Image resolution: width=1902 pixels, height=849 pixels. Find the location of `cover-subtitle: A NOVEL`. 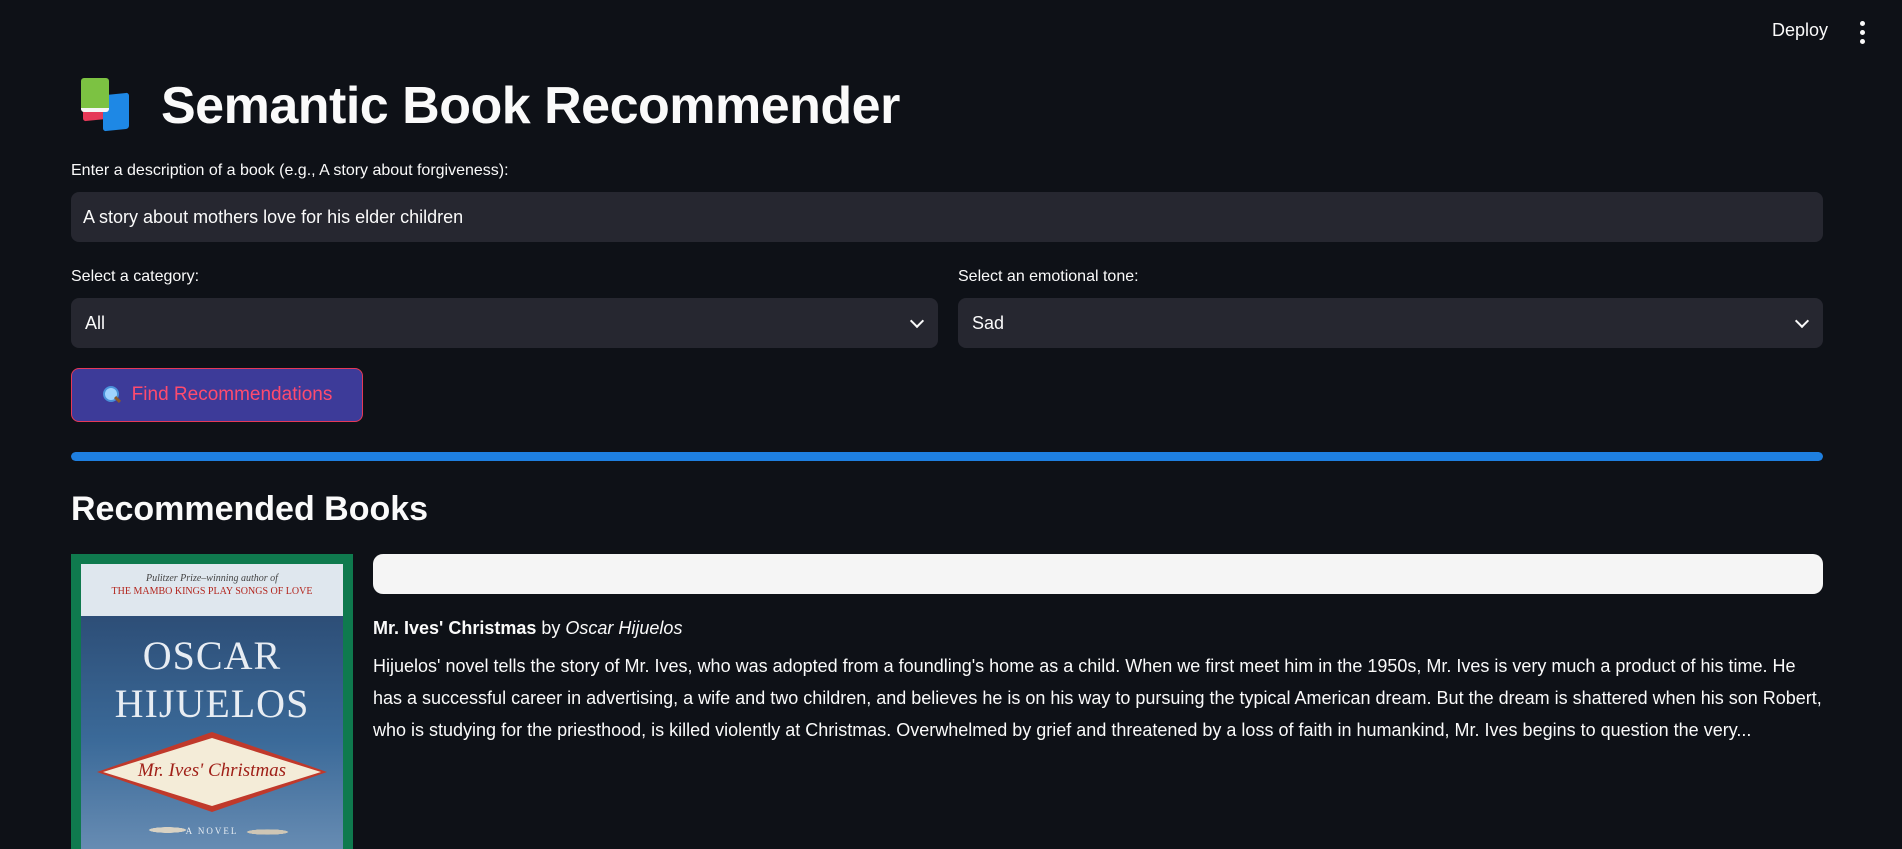

cover-subtitle: A NOVEL is located at coordinates (212, 831).